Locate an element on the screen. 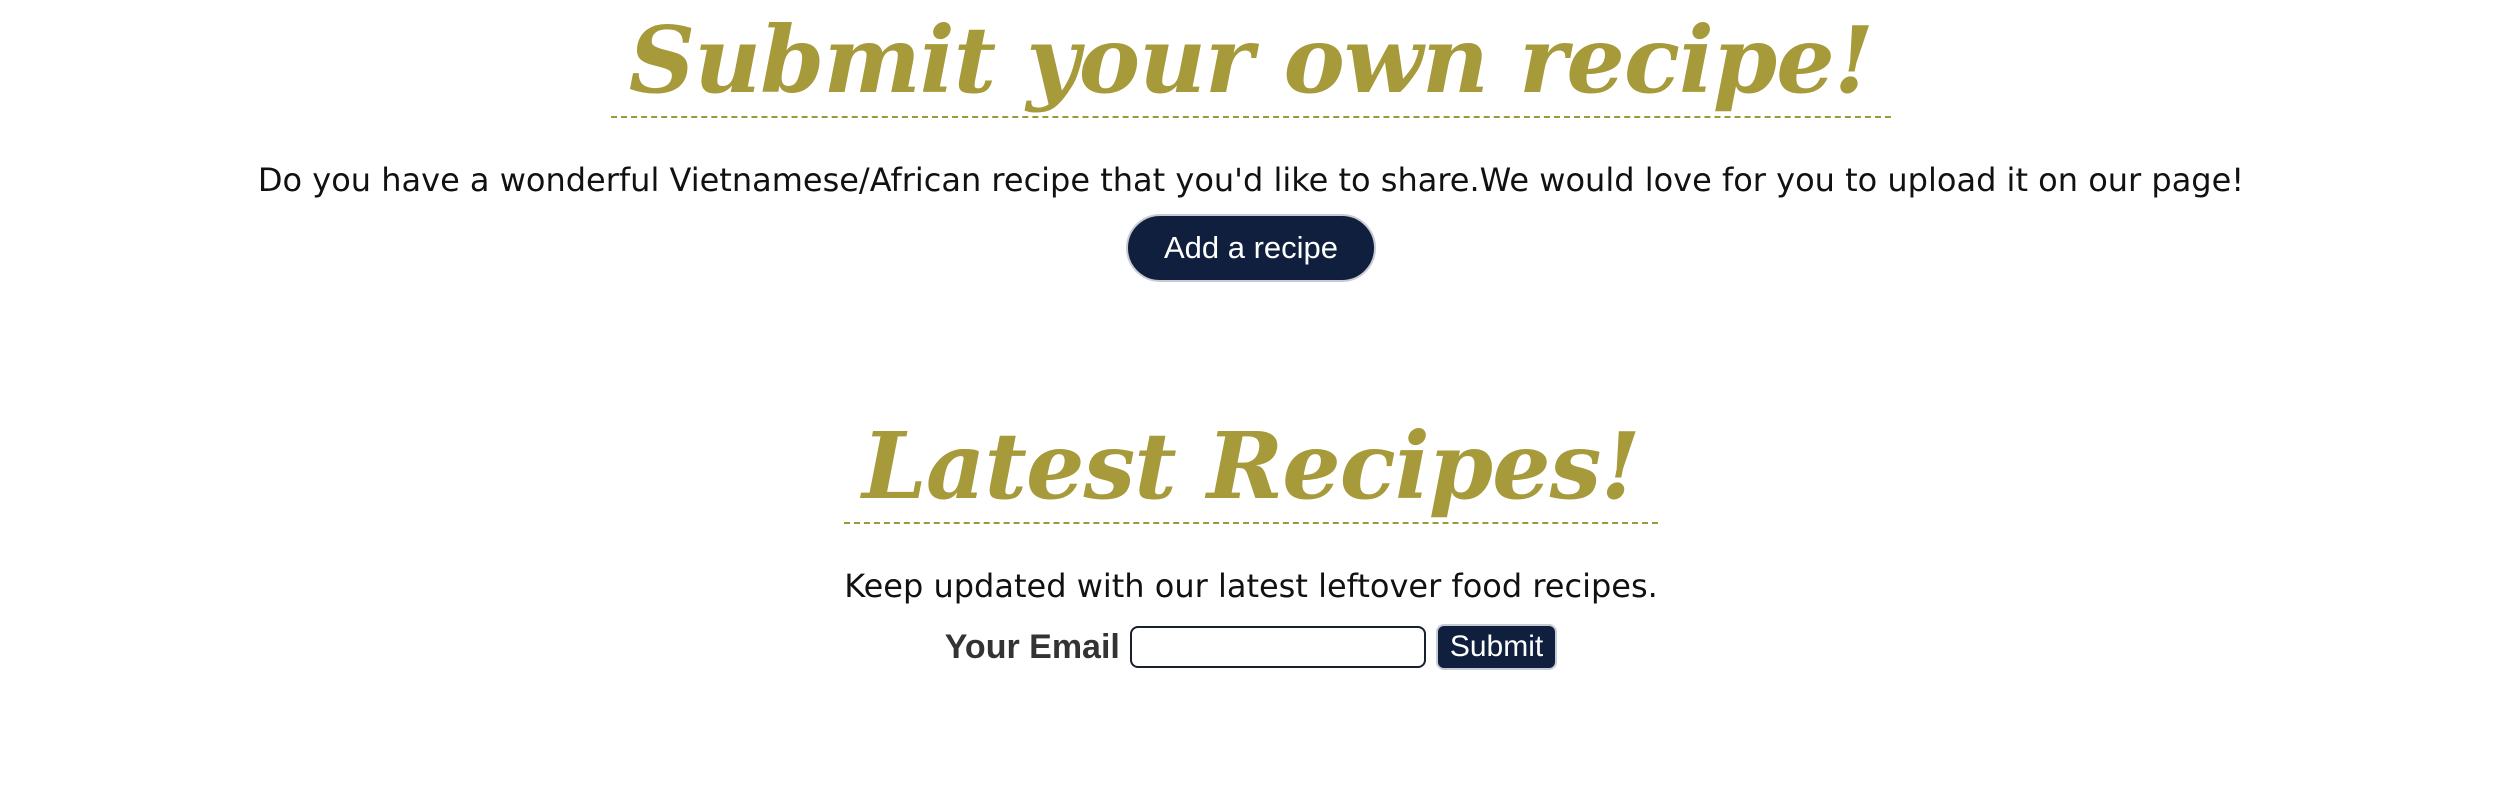  submit-recipe-heading: Submit your own recipe! is located at coordinates (1251, 60).